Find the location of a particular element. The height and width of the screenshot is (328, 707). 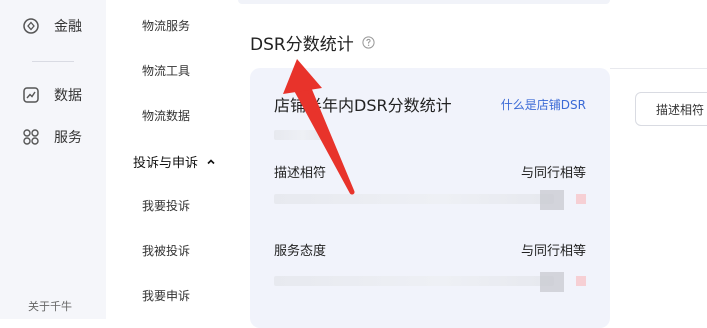

metric-value-service: 与同行相等 is located at coordinates (553, 251).